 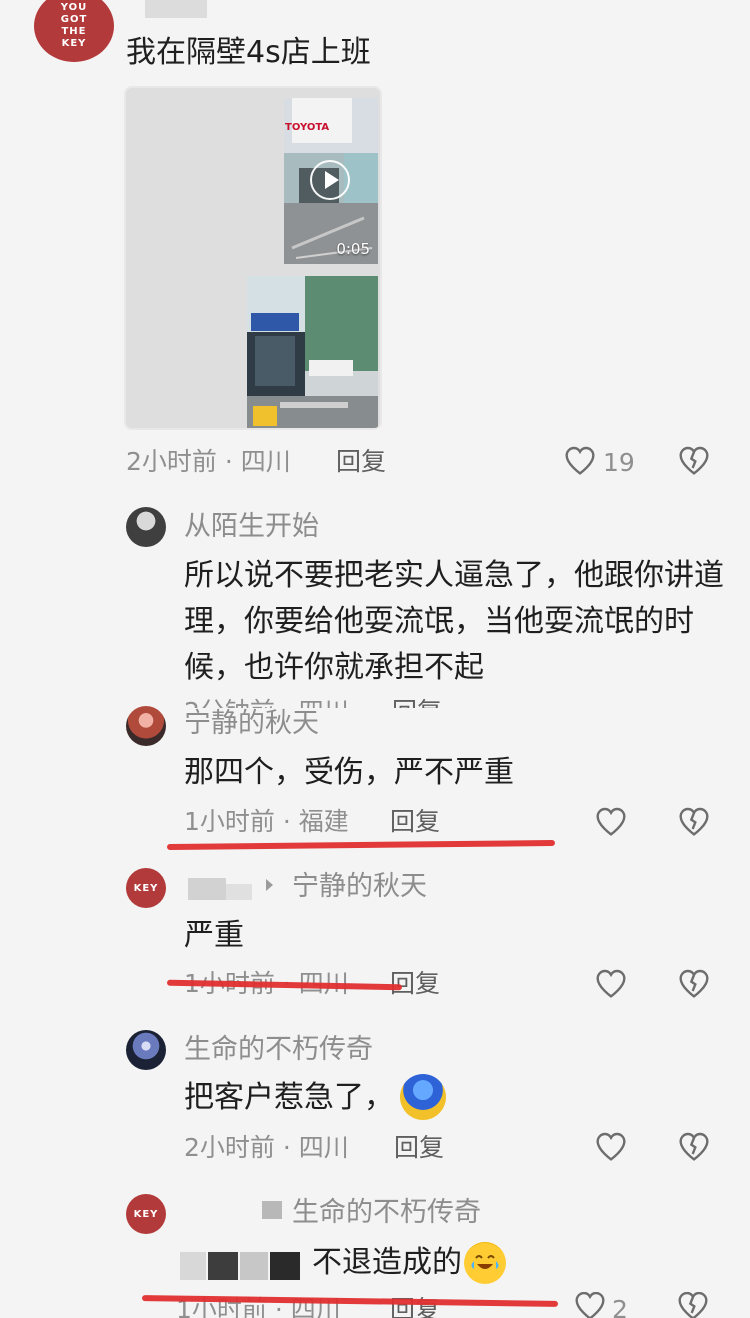 I want to click on avatar-user-3: KEY, so click(x=146, y=888).